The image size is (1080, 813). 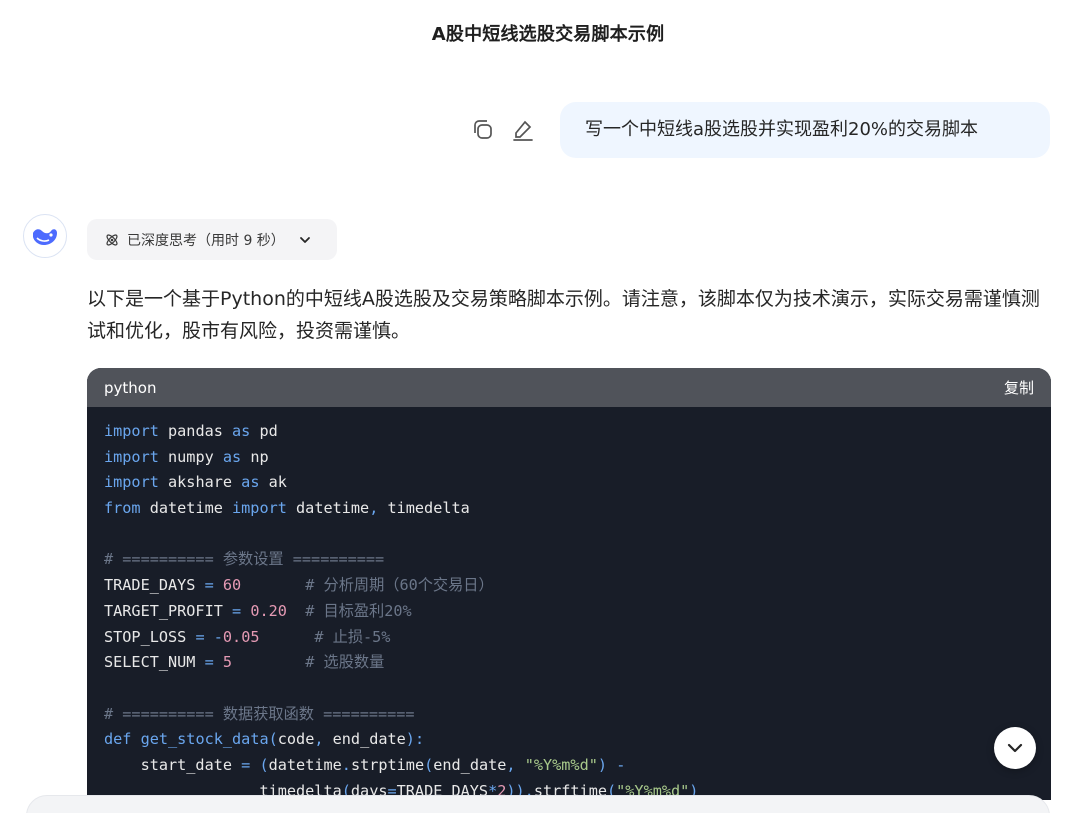 What do you see at coordinates (150, 636) in the screenshot?
I see `code-token: STOP_LOSS` at bounding box center [150, 636].